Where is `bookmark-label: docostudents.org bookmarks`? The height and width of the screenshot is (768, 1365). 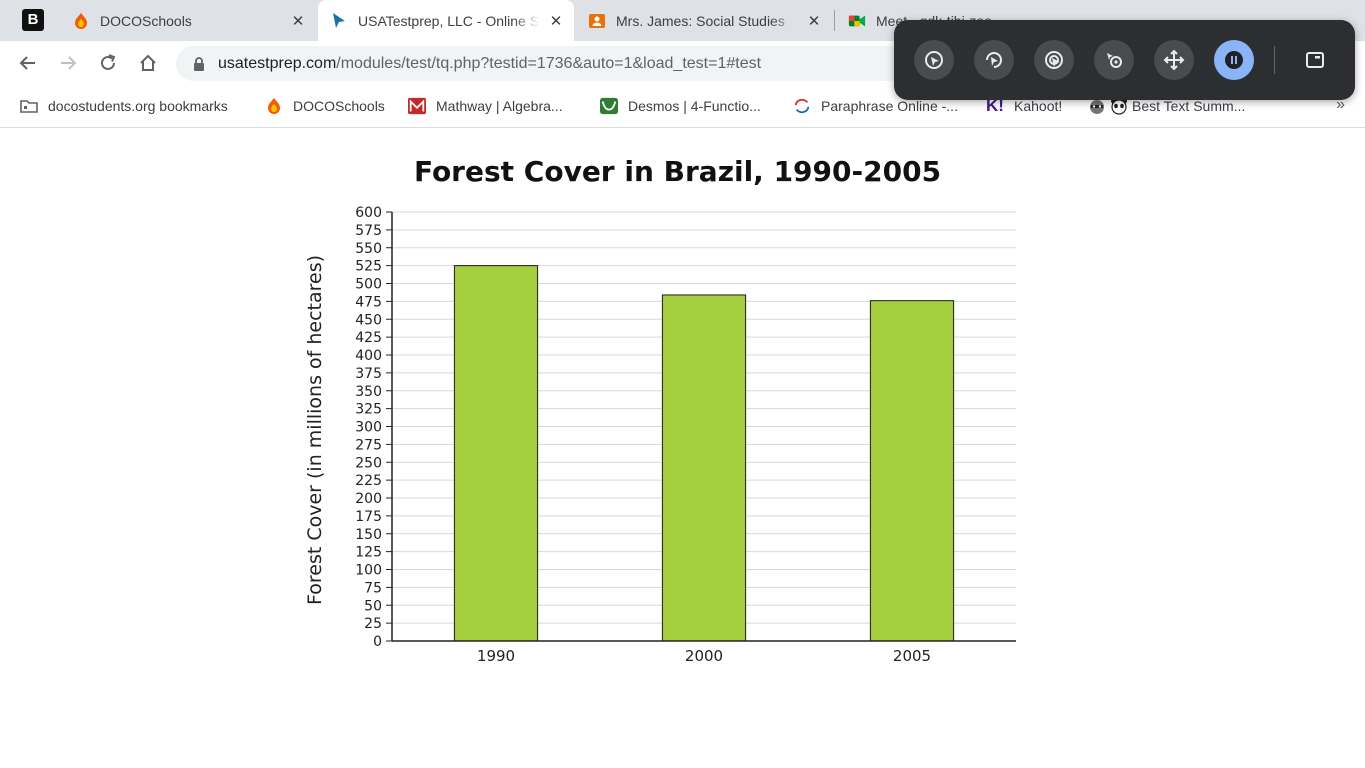 bookmark-label: docostudents.org bookmarks is located at coordinates (138, 106).